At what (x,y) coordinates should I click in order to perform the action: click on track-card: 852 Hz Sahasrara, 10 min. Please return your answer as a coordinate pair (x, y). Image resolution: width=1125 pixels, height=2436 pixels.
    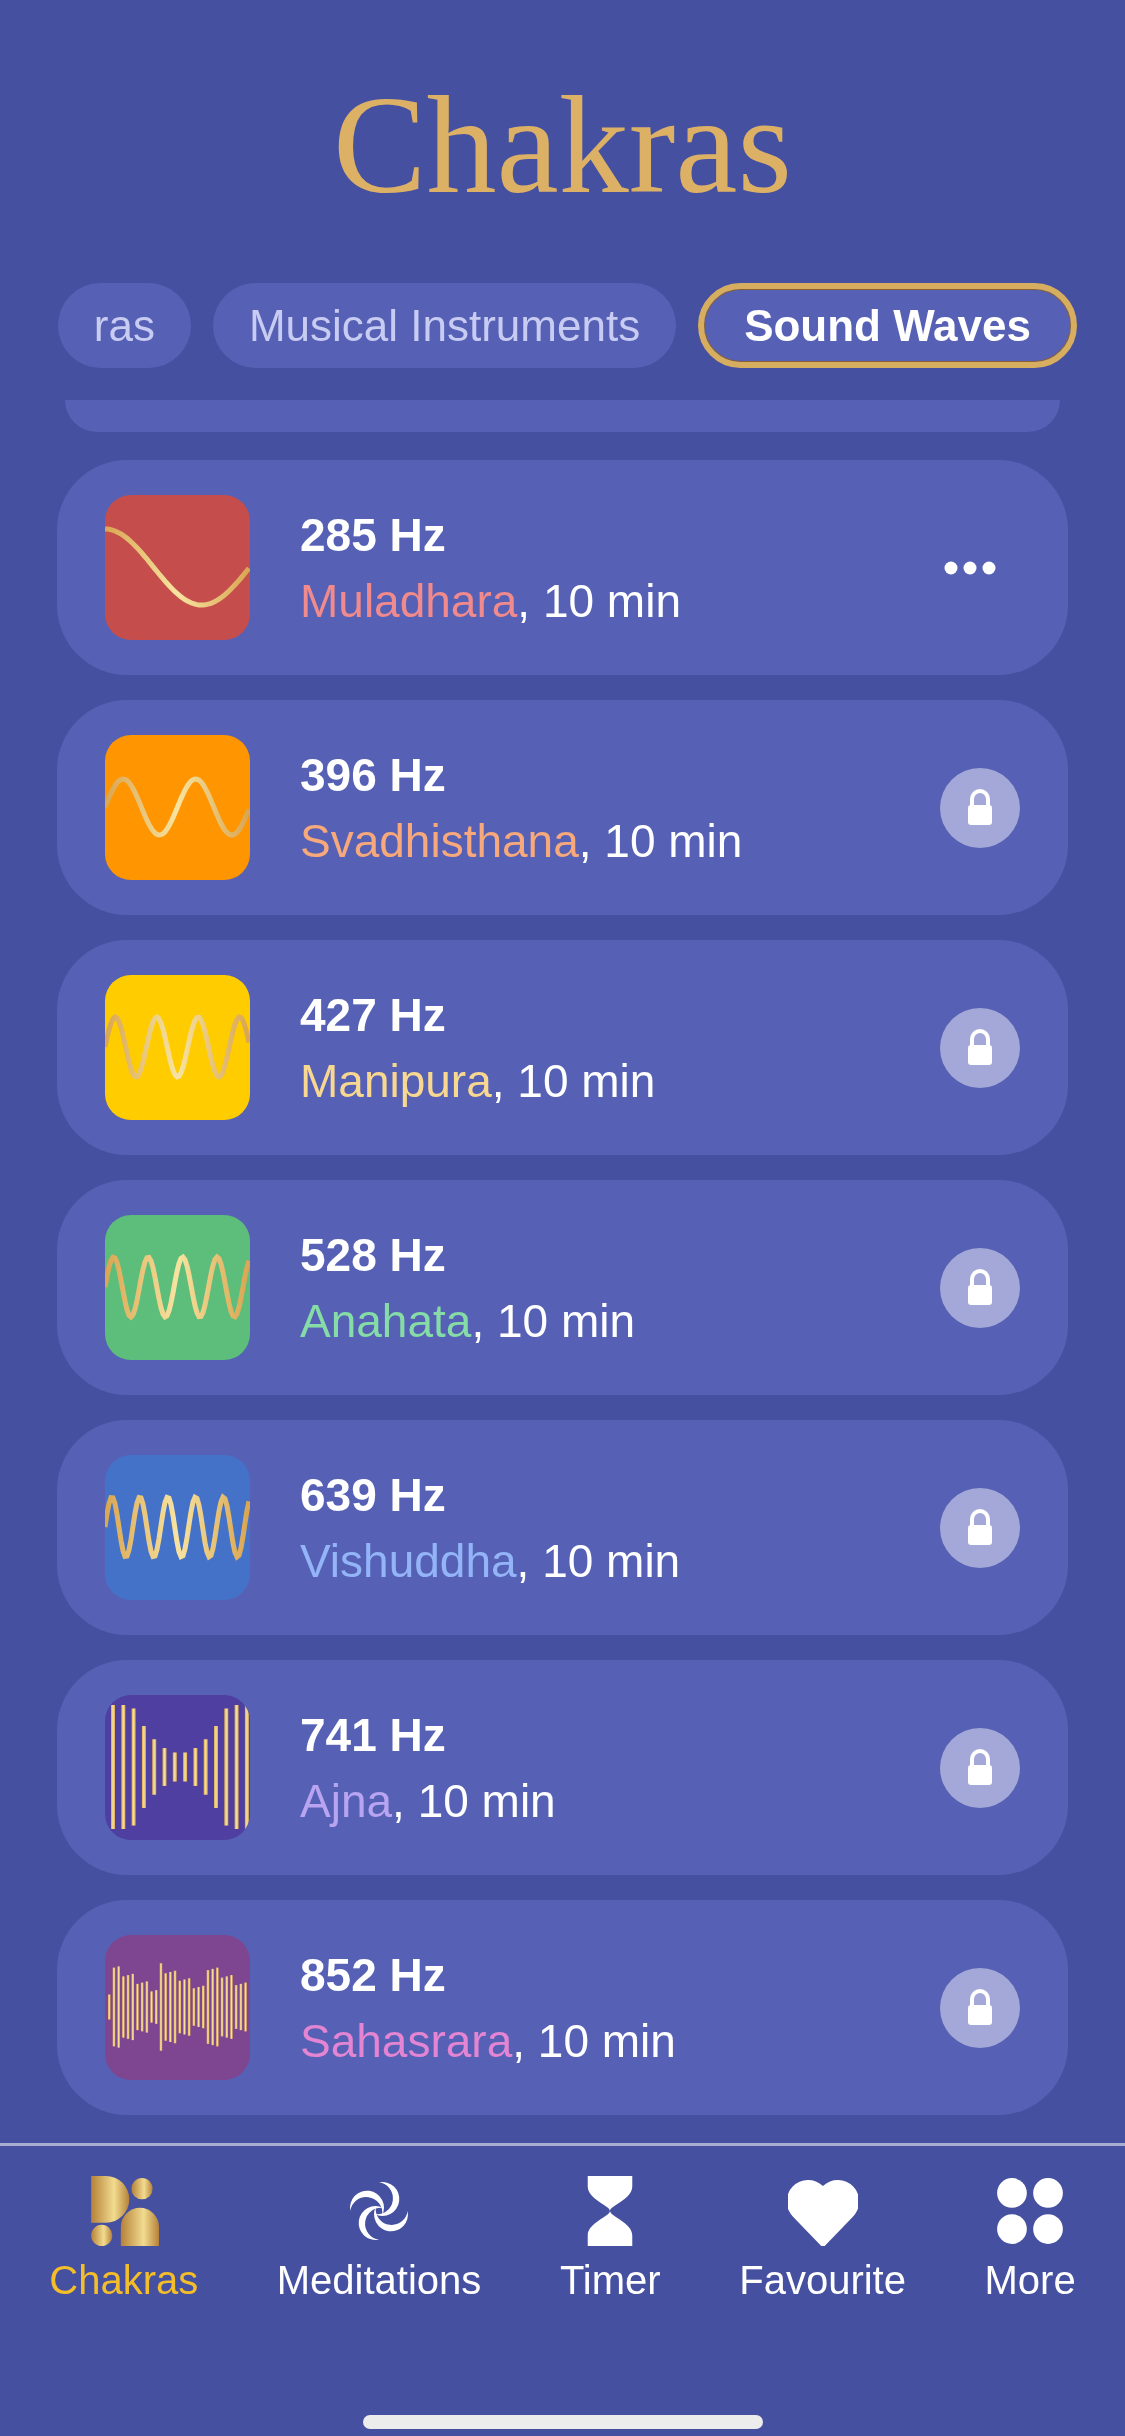
    Looking at the image, I should click on (562, 2007).